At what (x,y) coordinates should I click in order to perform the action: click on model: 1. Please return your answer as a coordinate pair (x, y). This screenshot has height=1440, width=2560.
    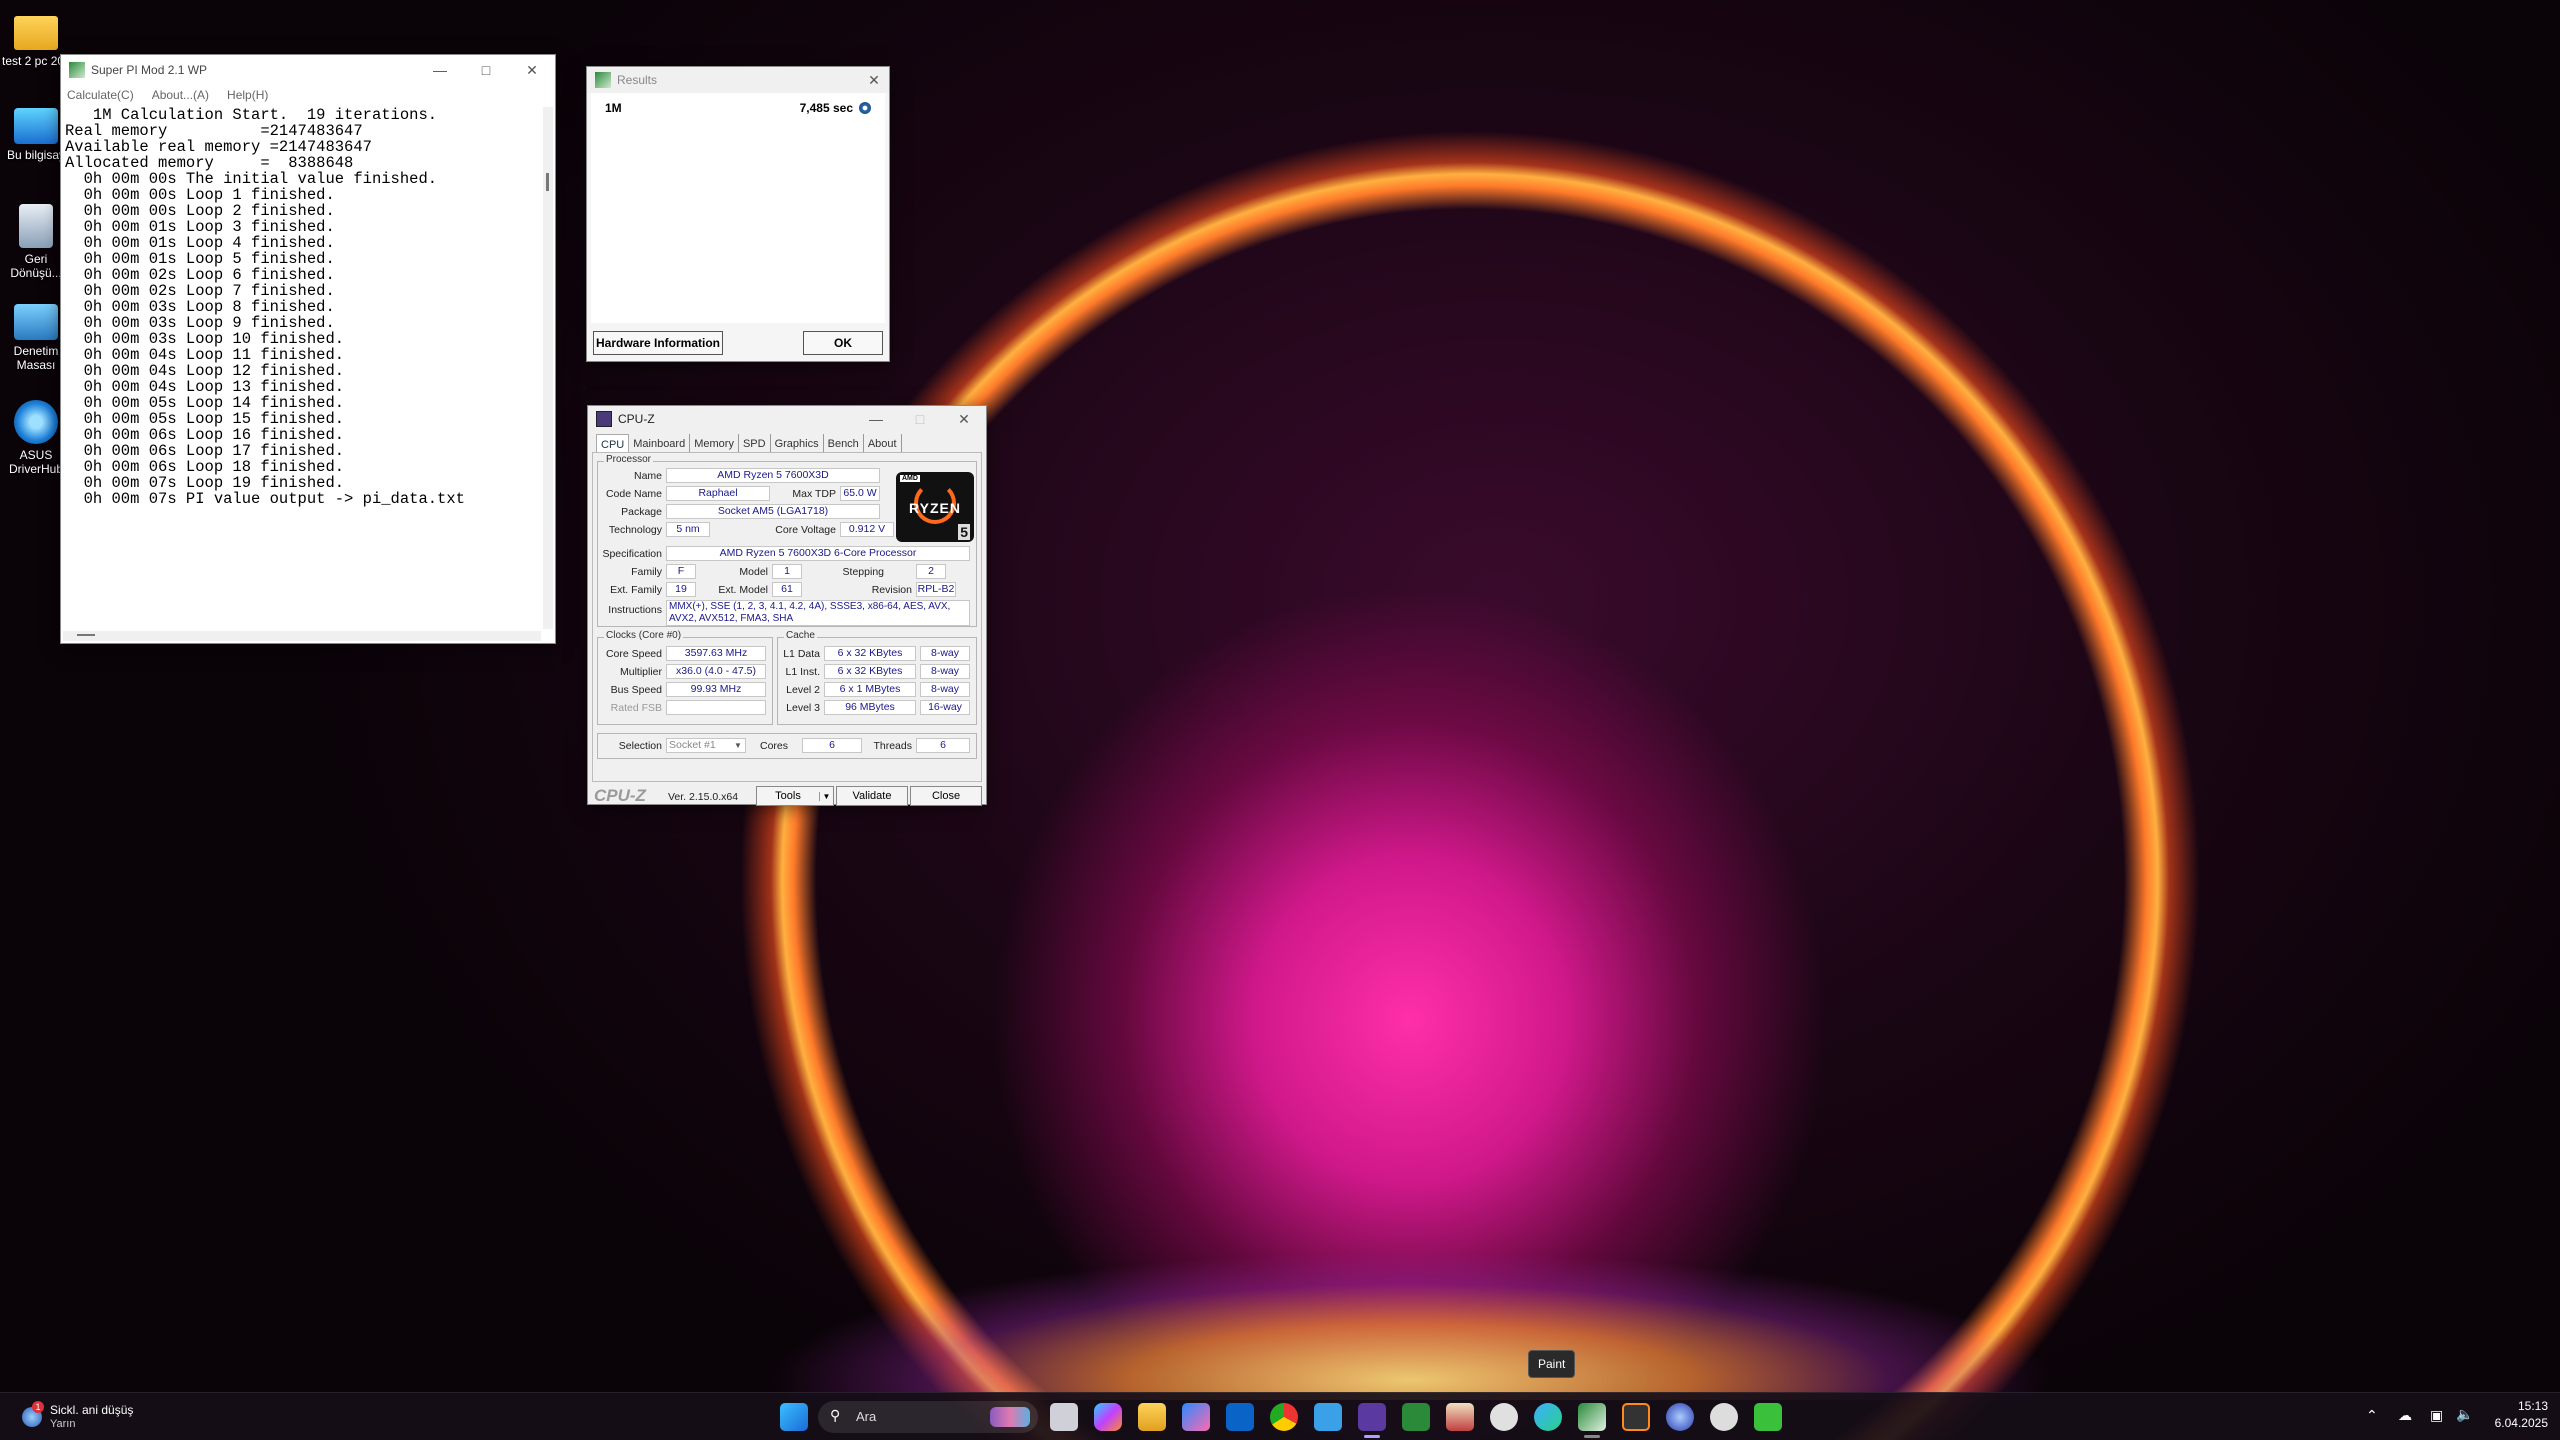
    Looking at the image, I should click on (787, 571).